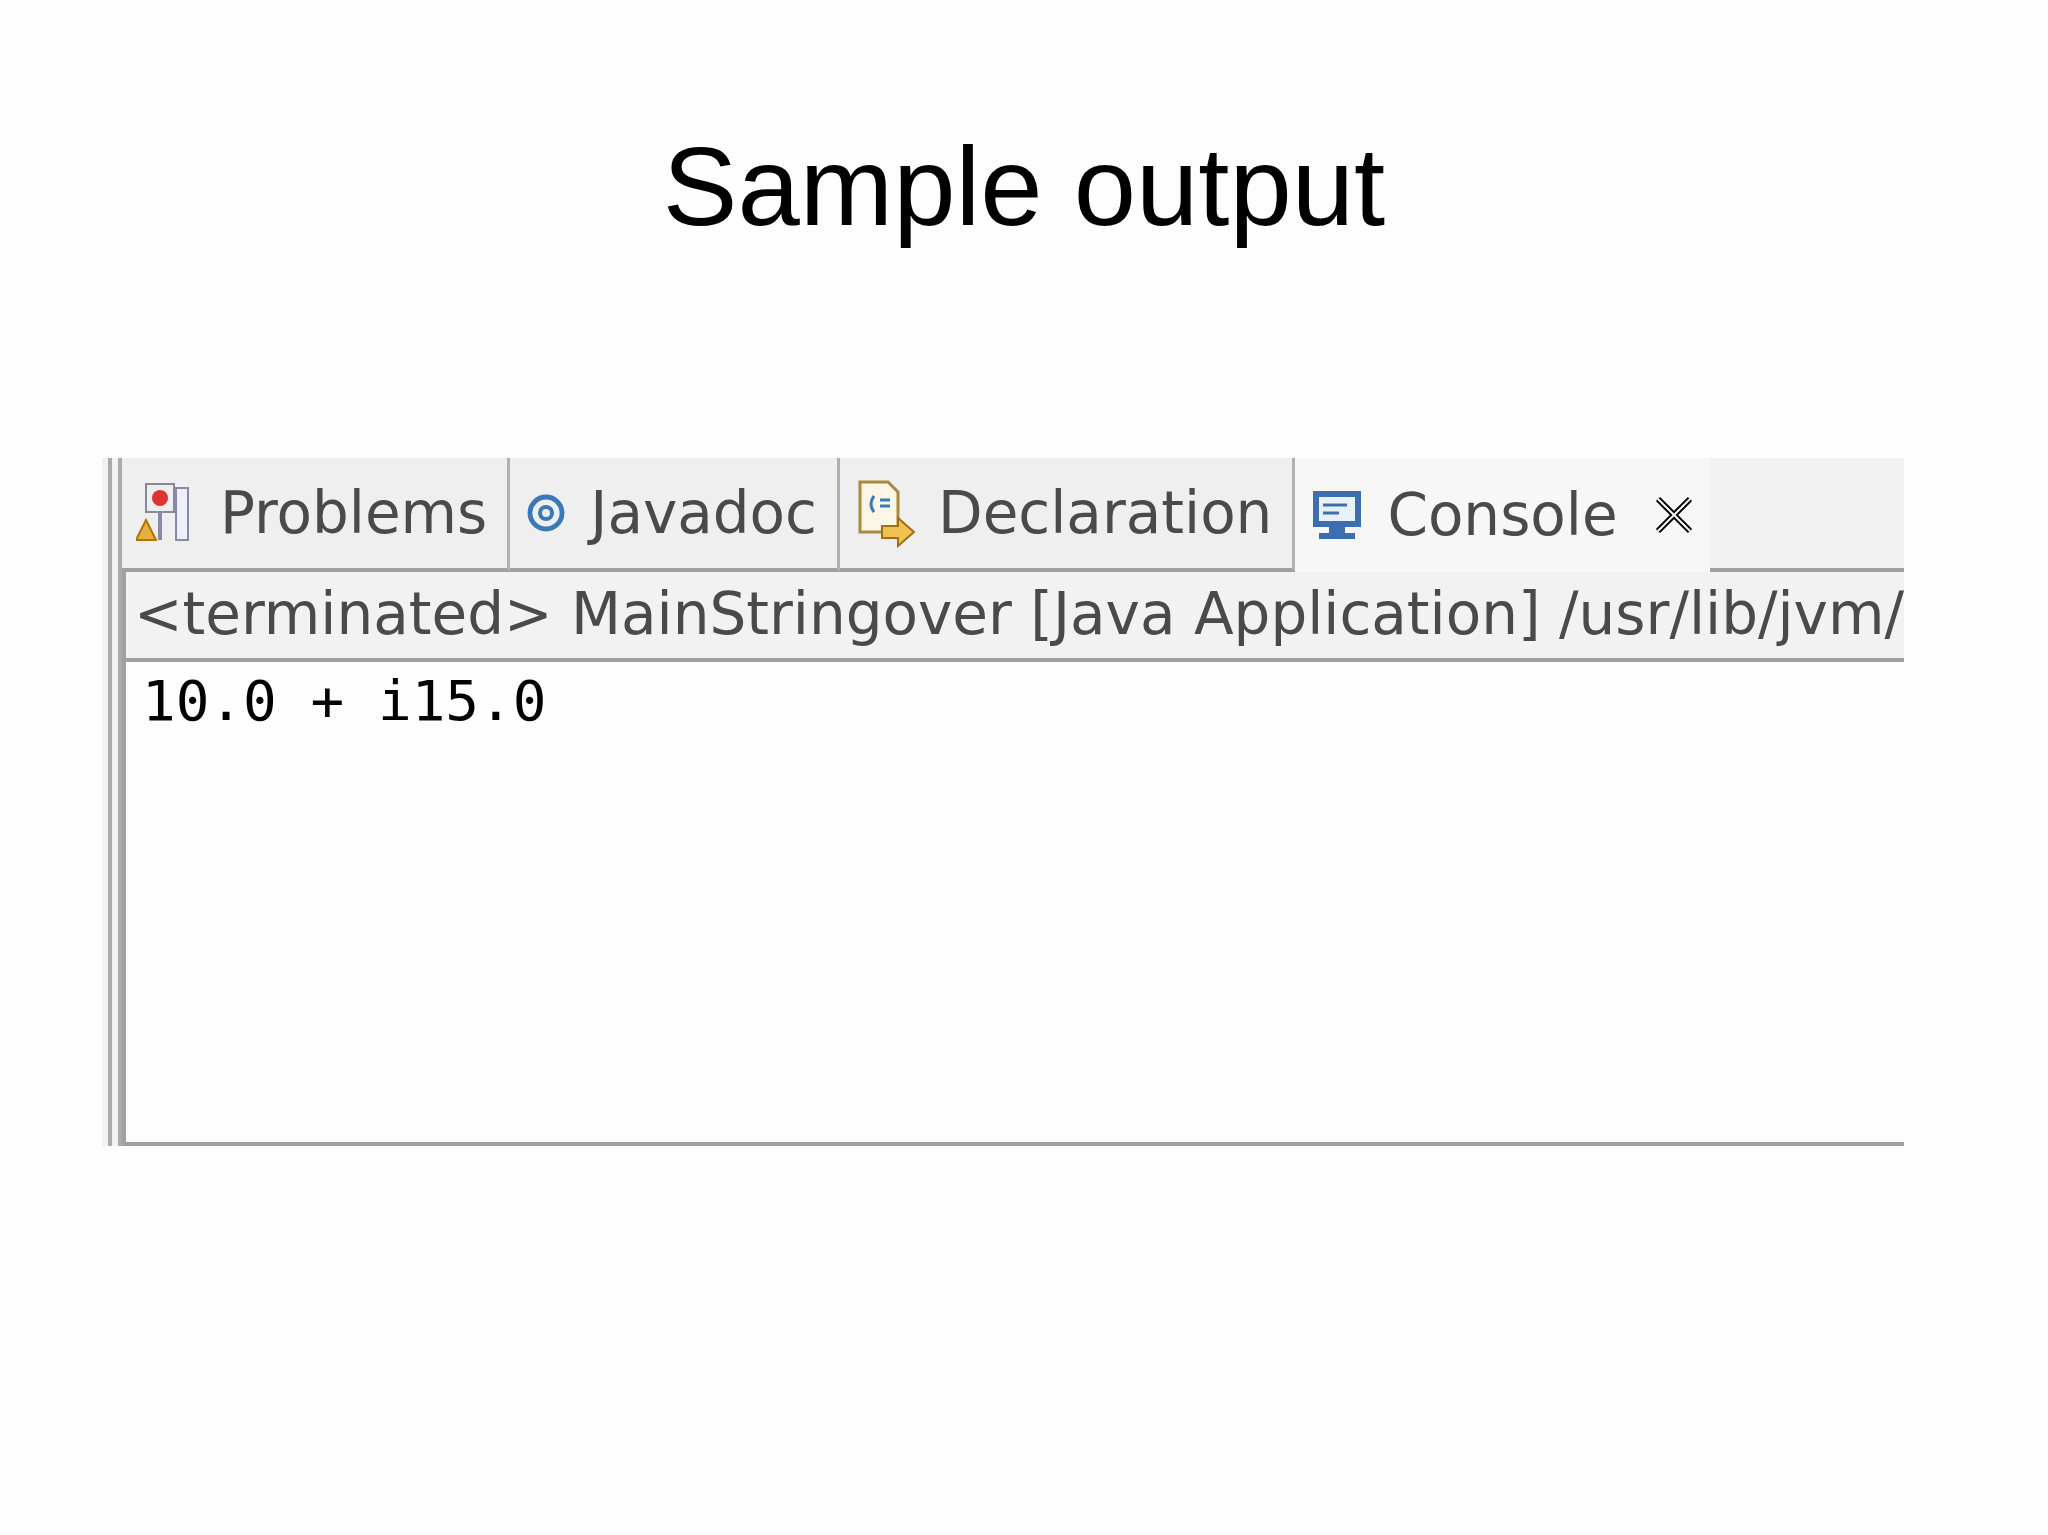 Image resolution: width=2048 pixels, height=1535 pixels. What do you see at coordinates (344, 700) in the screenshot?
I see `console-output-line: 10.0 + i15.0` at bounding box center [344, 700].